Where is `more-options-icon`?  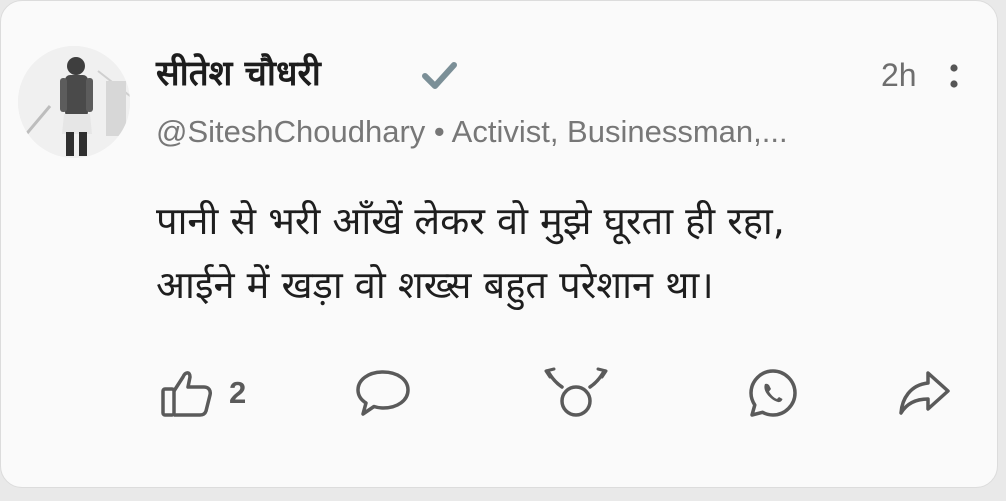 more-options-icon is located at coordinates (954, 77).